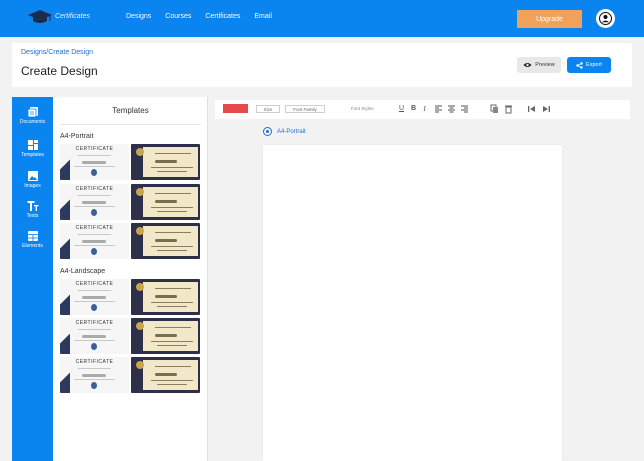 The height and width of the screenshot is (461, 644). What do you see at coordinates (32, 145) in the screenshot?
I see `templates-icon` at bounding box center [32, 145].